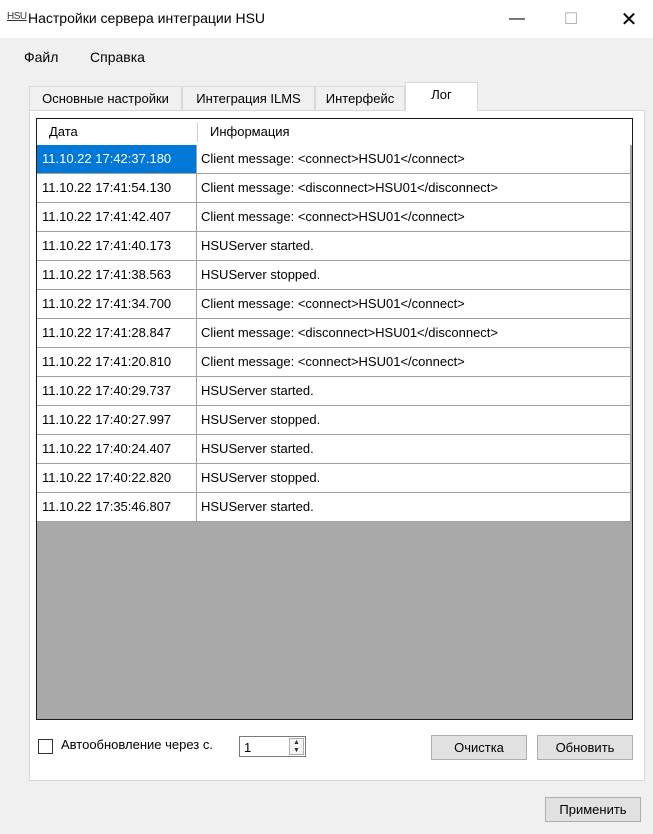  What do you see at coordinates (41, 57) in the screenshot?
I see `menu-file: Файл` at bounding box center [41, 57].